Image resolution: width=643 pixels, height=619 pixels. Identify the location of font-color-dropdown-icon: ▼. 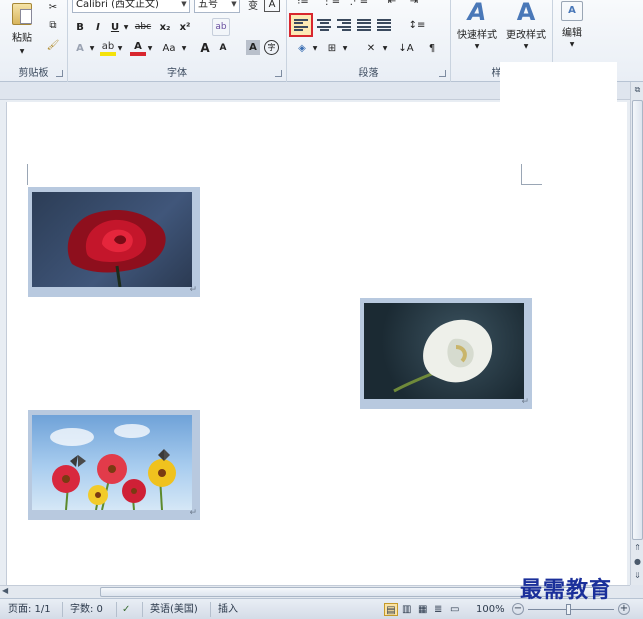
(150, 48).